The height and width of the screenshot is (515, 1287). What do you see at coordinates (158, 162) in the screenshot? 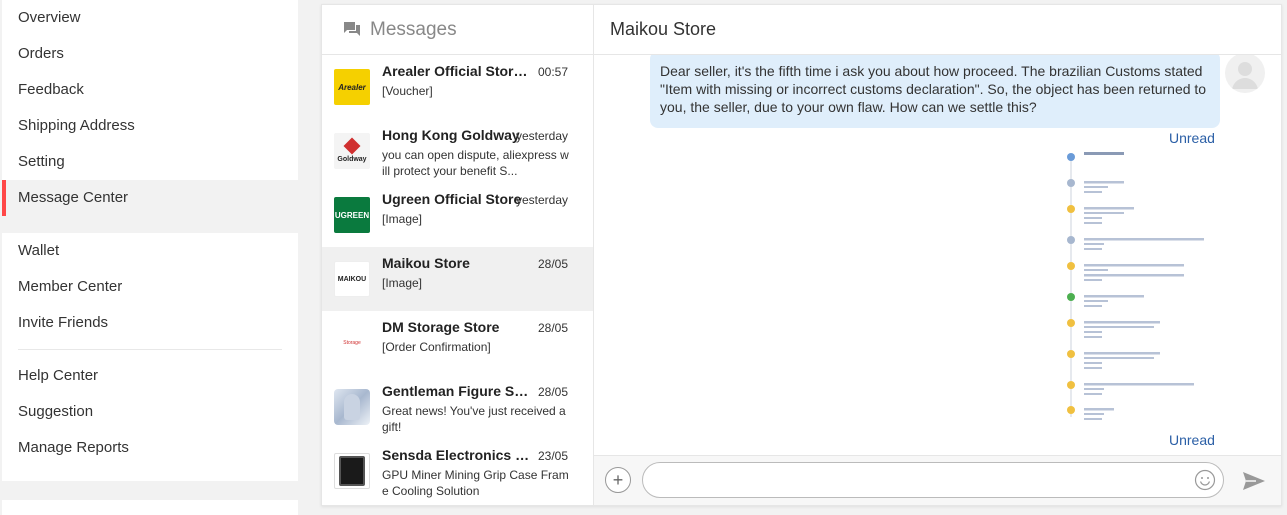
I see `sidebar-item-setting: Setting` at bounding box center [158, 162].